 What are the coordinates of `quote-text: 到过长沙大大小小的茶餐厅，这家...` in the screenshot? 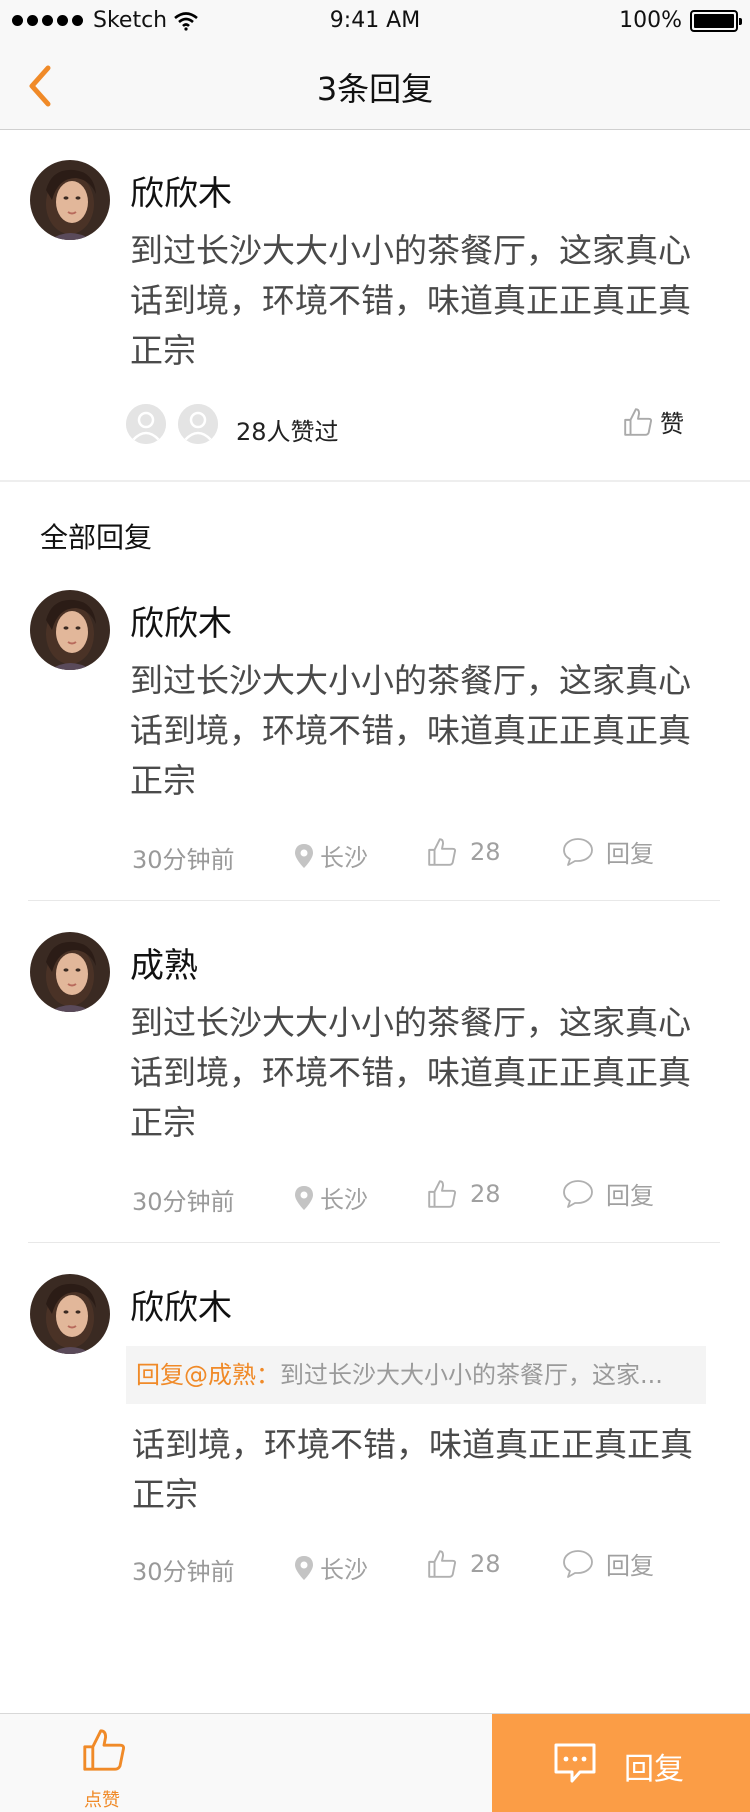 It's located at (471, 1375).